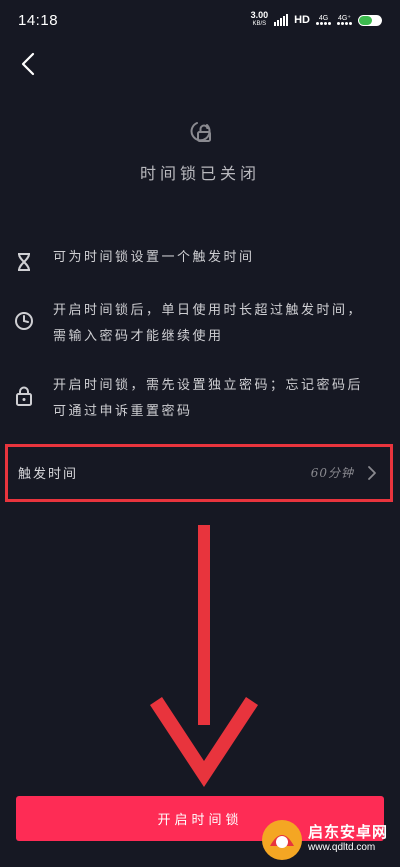 This screenshot has width=400, height=867. I want to click on hd-badge: HD, so click(302, 20).